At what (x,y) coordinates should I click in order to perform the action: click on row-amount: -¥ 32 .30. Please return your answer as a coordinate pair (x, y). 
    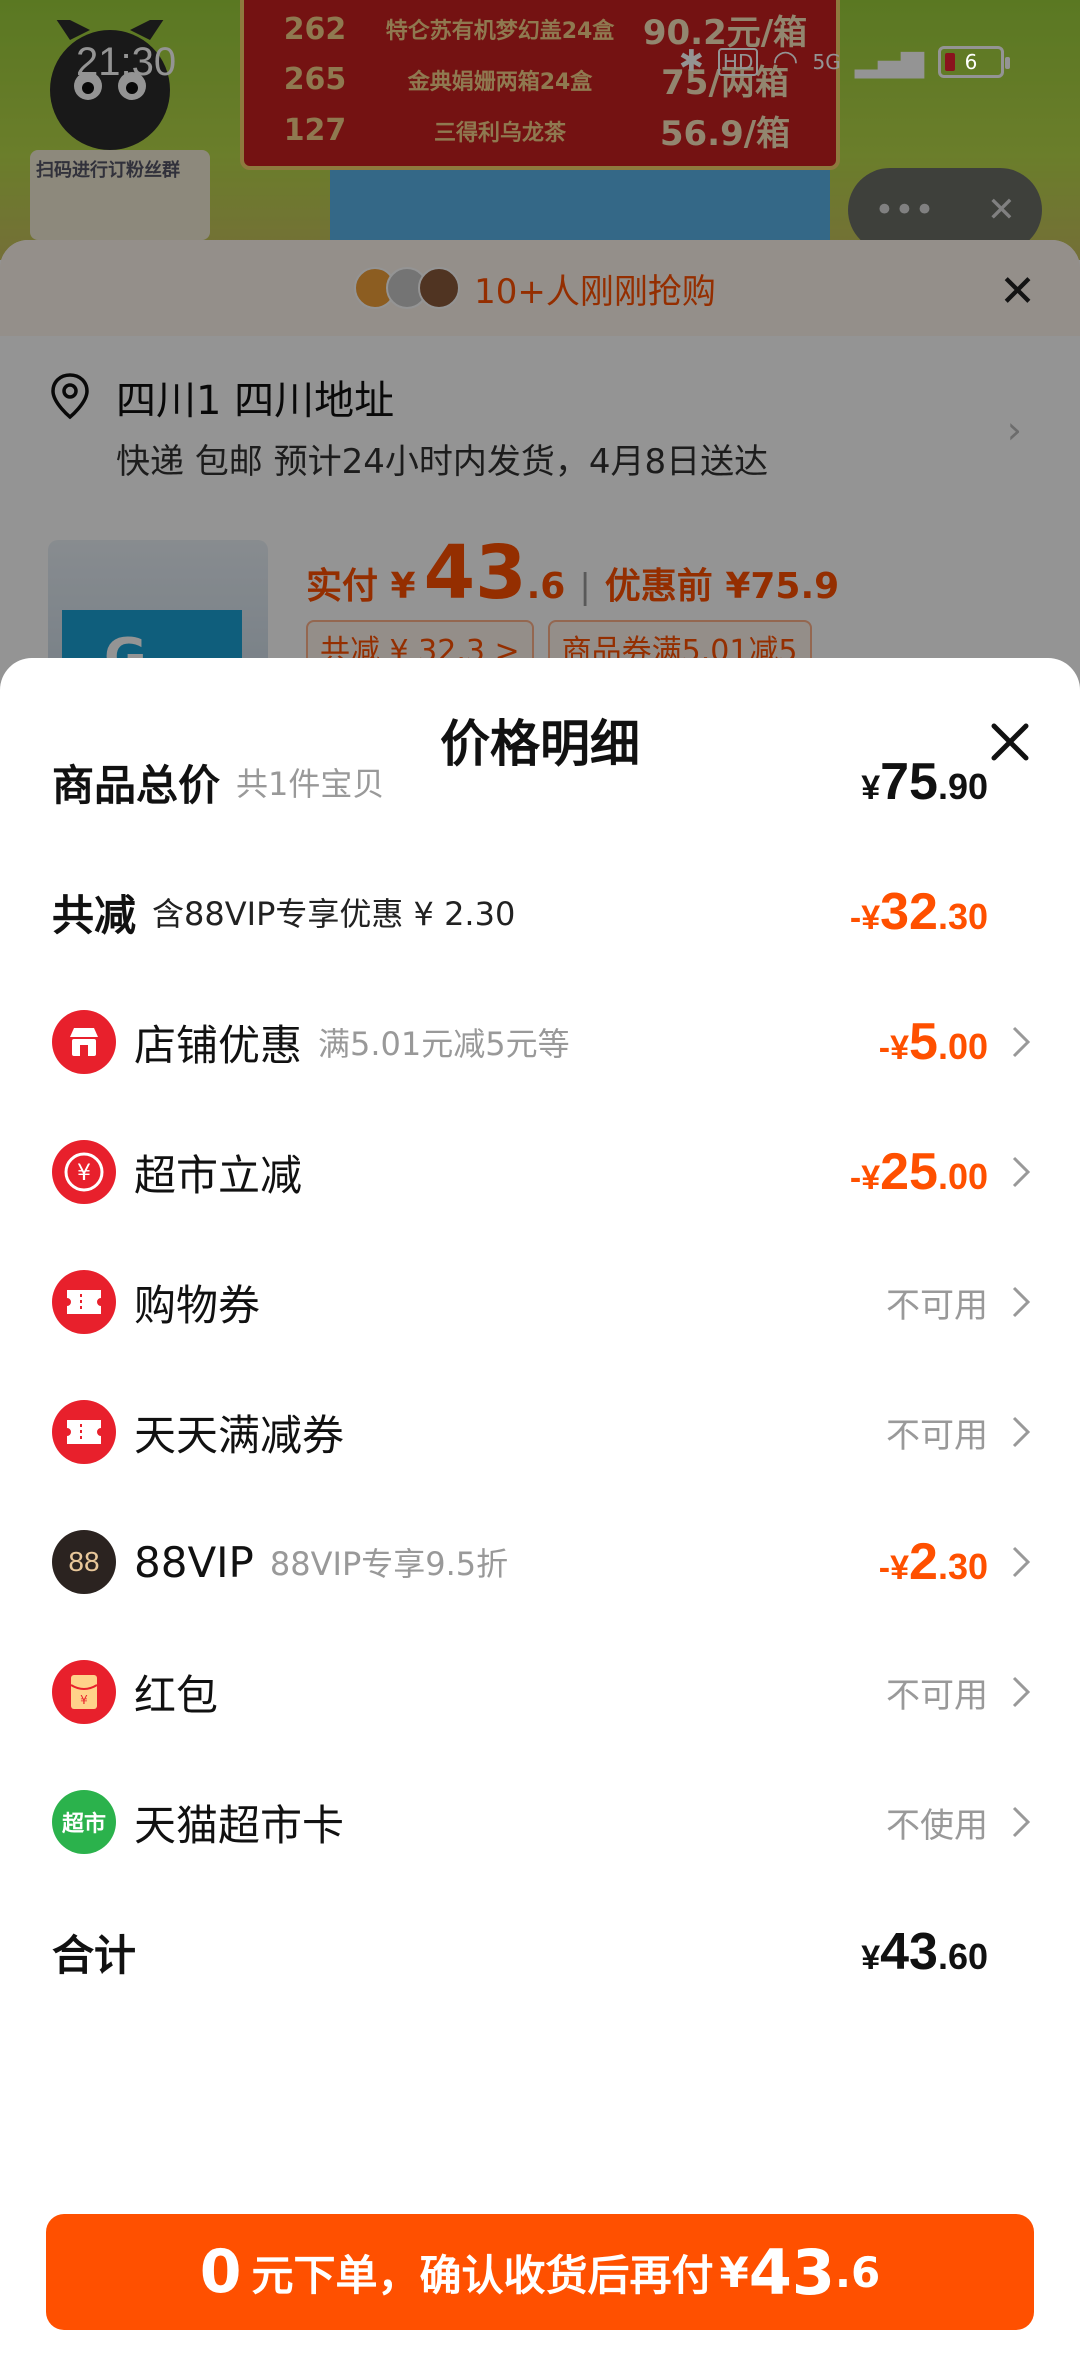
    Looking at the image, I should click on (941, 912).